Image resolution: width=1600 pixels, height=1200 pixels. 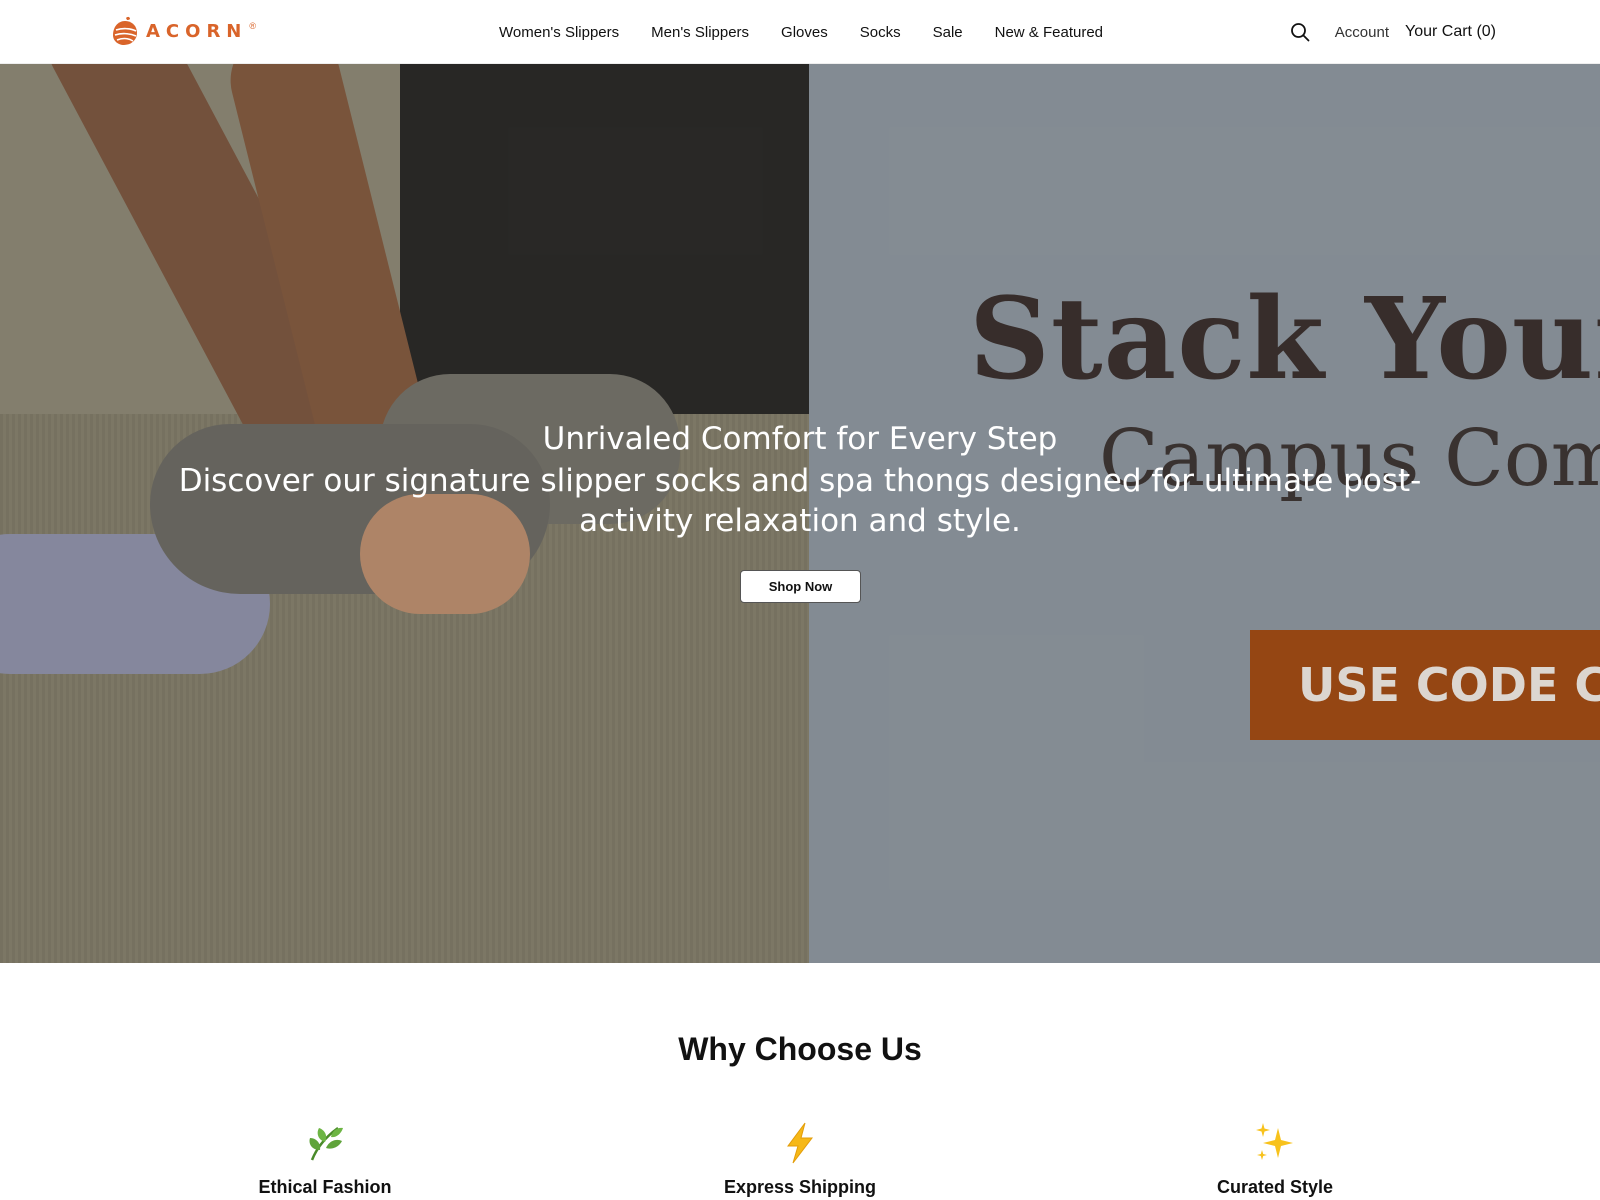 I want to click on brand-name: ACORN, so click(x=197, y=31).